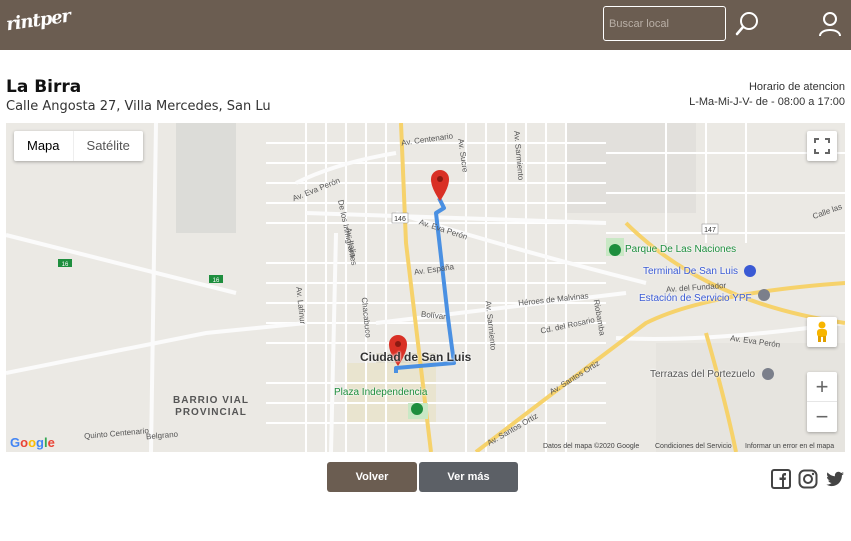 The image size is (851, 541). What do you see at coordinates (32, 442) in the screenshot?
I see `google-logo: Google` at bounding box center [32, 442].